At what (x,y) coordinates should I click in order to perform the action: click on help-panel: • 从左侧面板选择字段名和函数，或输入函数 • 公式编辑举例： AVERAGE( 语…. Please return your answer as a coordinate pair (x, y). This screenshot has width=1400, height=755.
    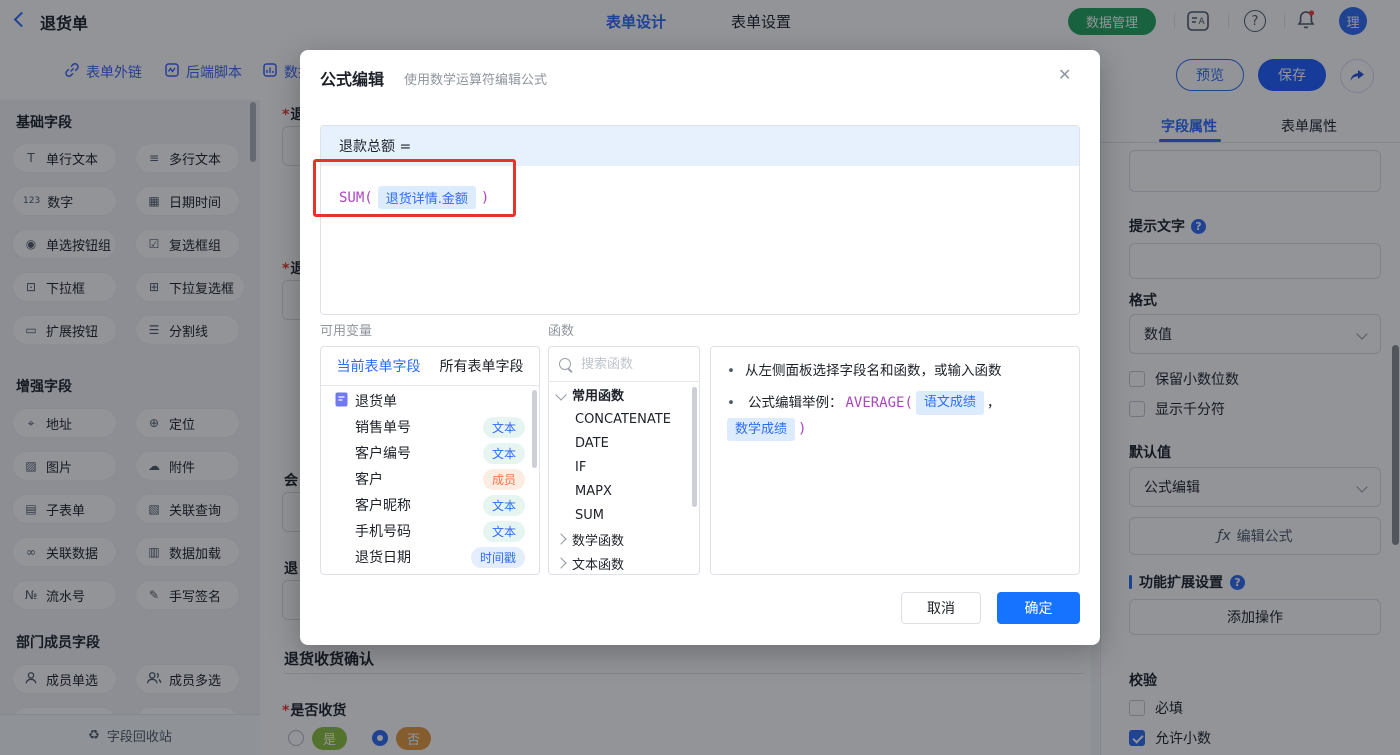
    Looking at the image, I should click on (895, 460).